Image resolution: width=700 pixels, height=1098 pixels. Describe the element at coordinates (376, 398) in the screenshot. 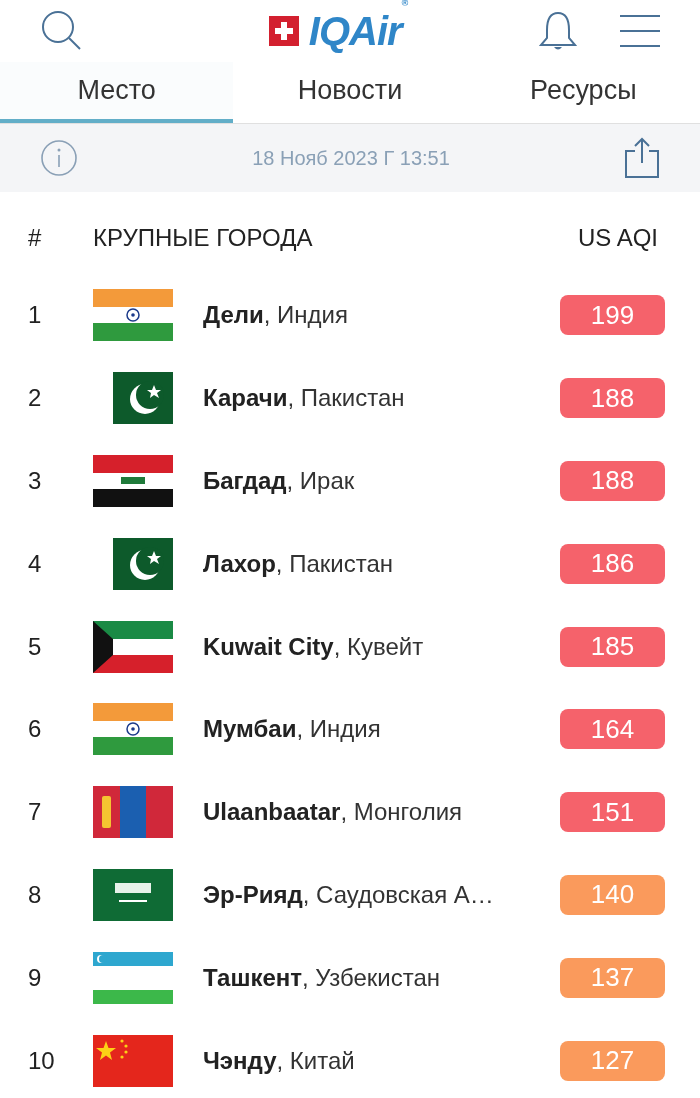

I see `city-name: Карачи, Пакистан` at that location.